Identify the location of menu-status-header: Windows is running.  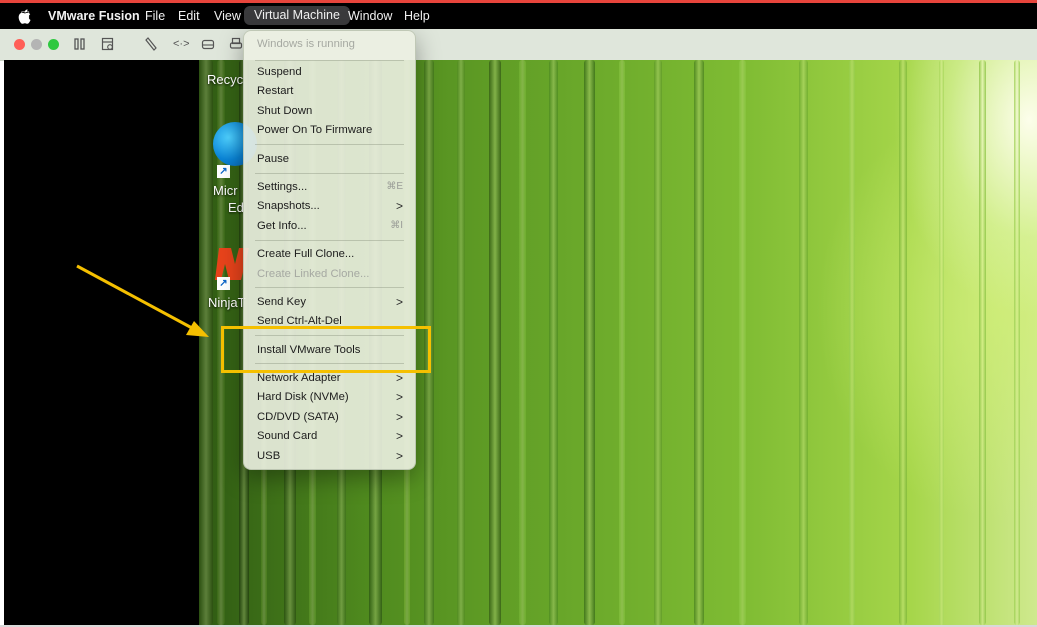
(306, 44).